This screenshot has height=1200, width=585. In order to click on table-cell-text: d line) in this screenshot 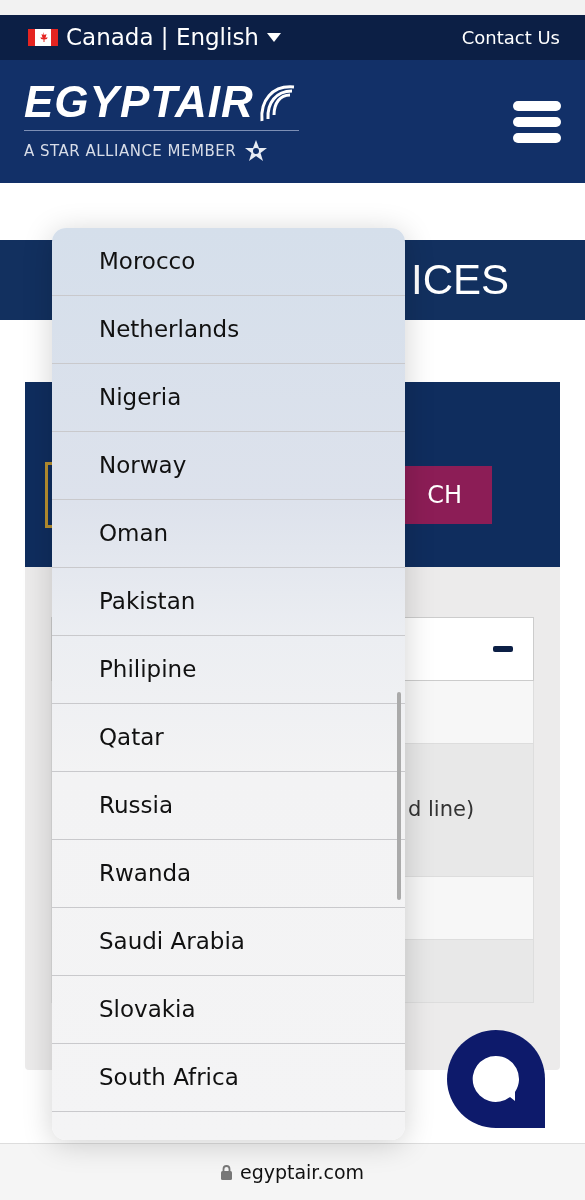, I will do `click(441, 810)`.